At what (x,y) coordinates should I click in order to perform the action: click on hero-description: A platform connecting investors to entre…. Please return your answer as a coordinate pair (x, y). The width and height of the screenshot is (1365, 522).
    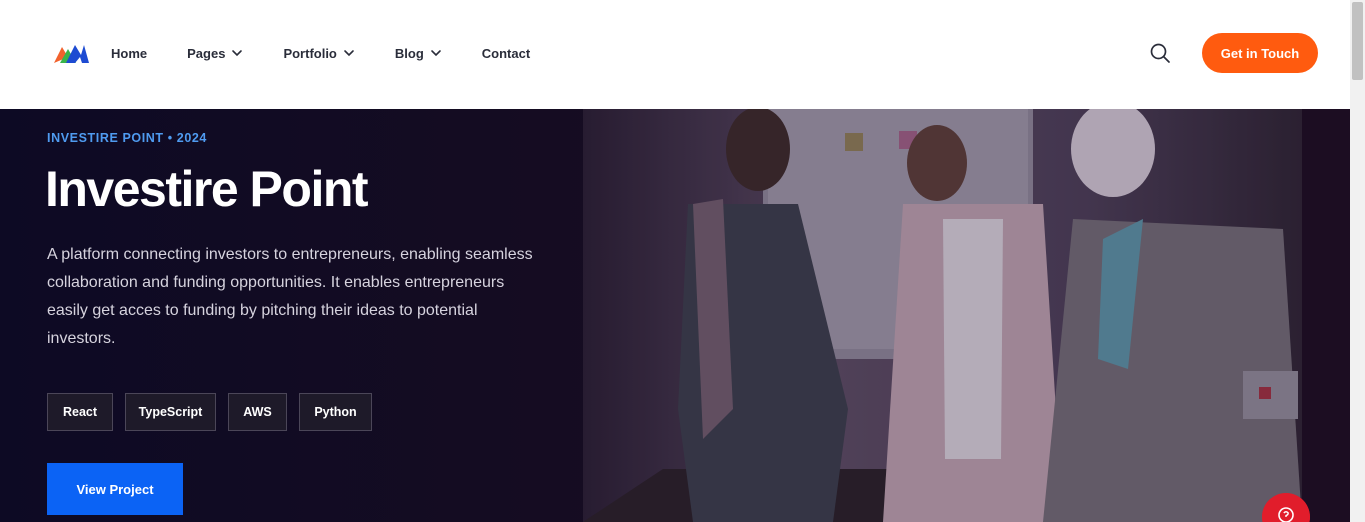
    Looking at the image, I should click on (290, 296).